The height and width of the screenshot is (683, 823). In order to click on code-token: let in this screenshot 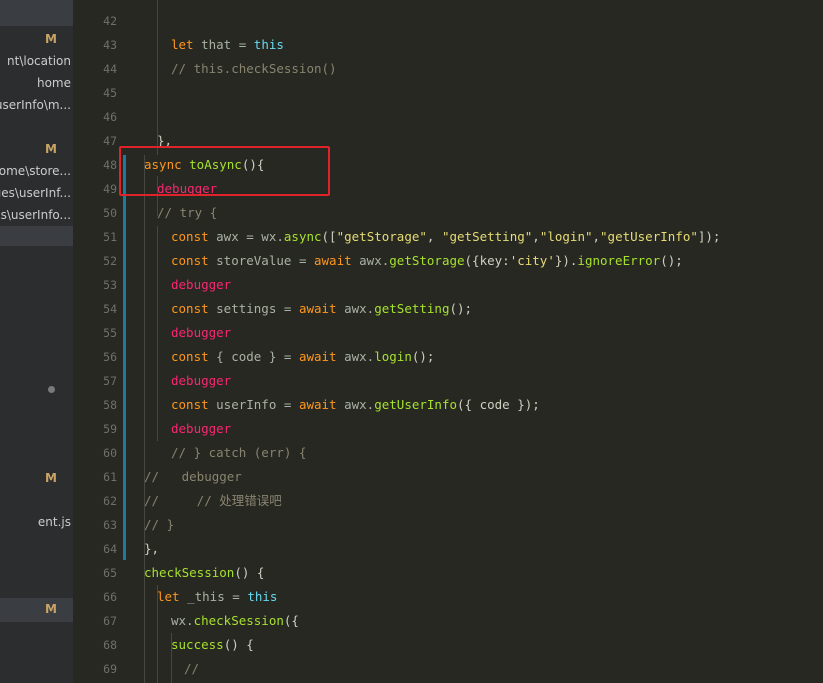, I will do `click(172, 596)`.